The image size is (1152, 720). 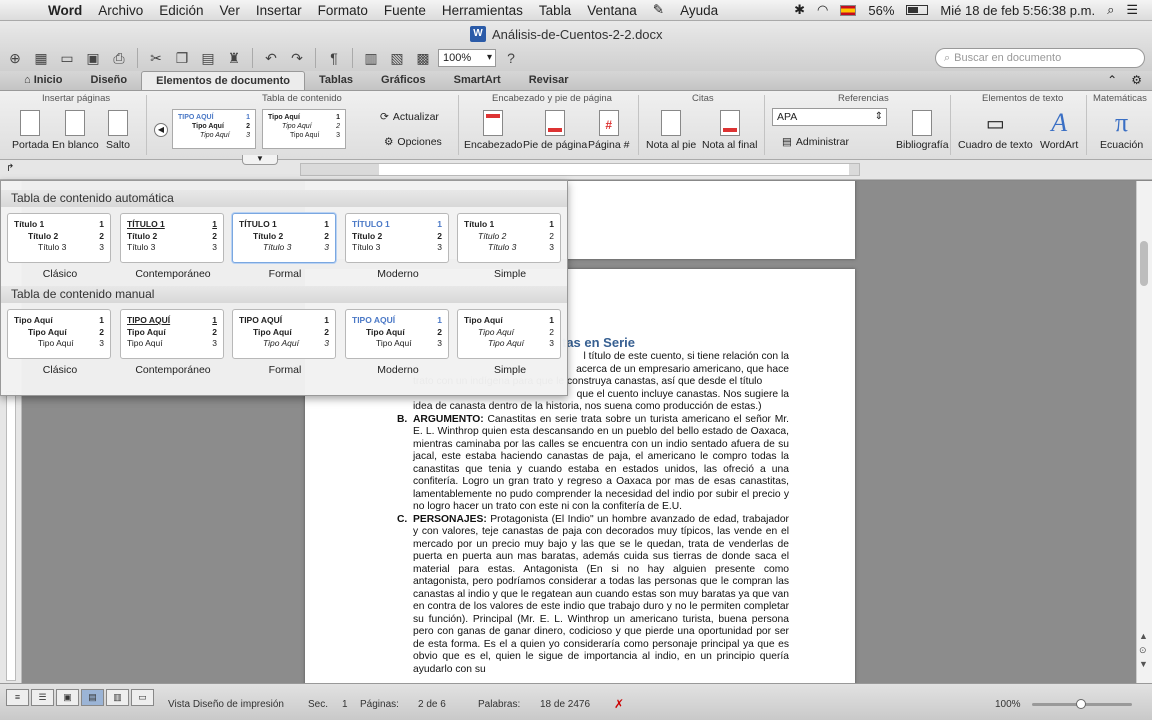 What do you see at coordinates (108, 80) in the screenshot?
I see `tab-diseno: Diseño` at bounding box center [108, 80].